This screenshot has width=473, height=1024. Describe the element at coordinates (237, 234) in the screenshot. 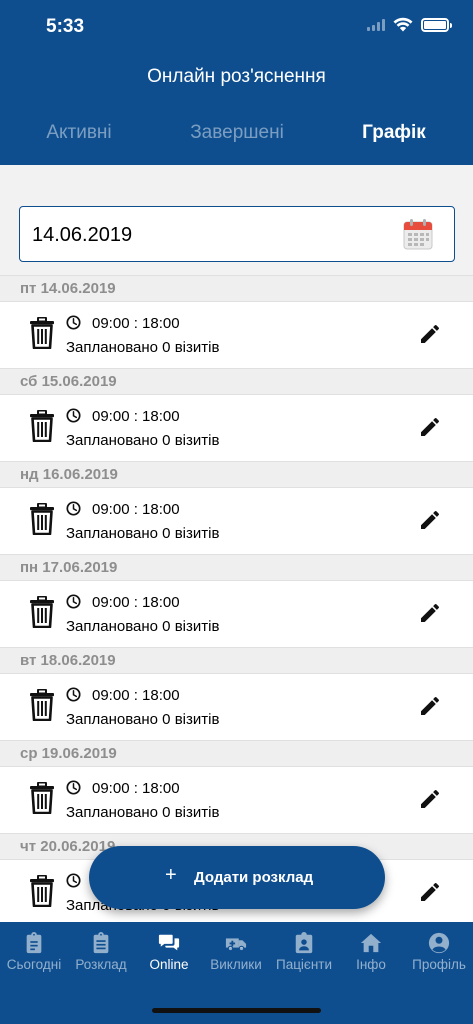

I see `date-picker-field: 14.06.2019` at that location.